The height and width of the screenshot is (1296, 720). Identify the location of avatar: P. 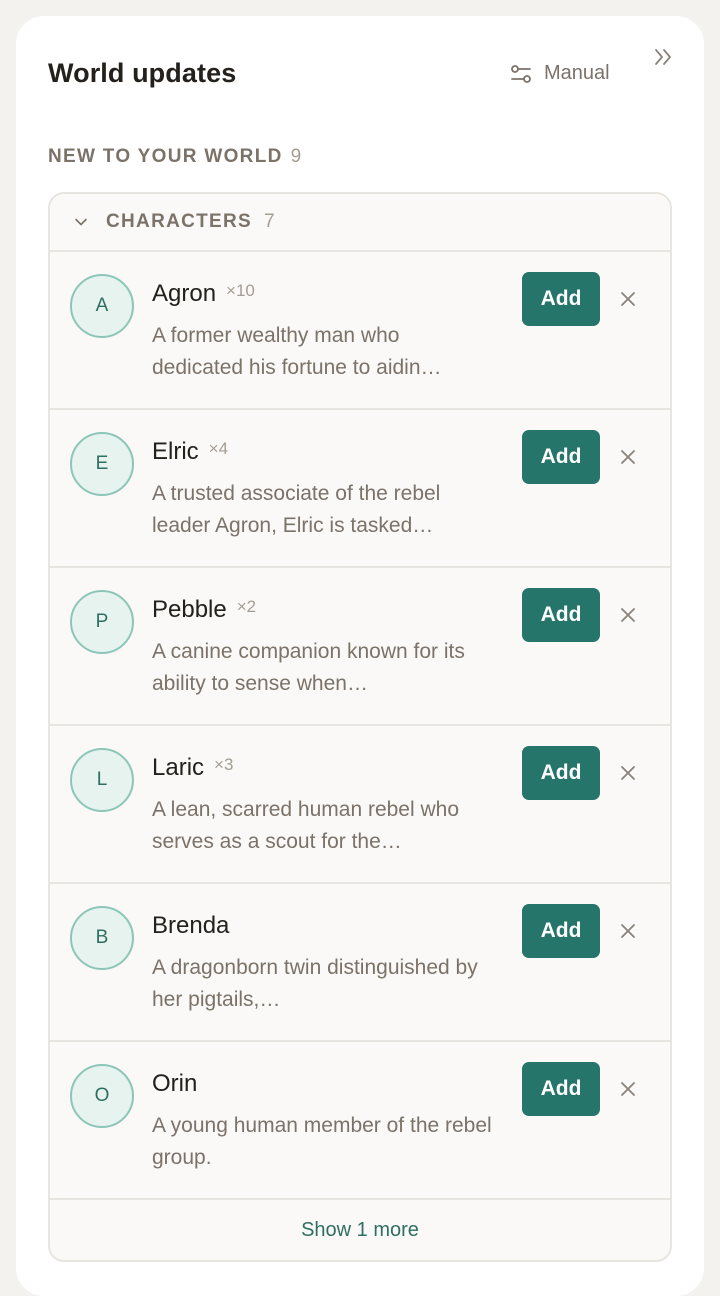
(102, 622).